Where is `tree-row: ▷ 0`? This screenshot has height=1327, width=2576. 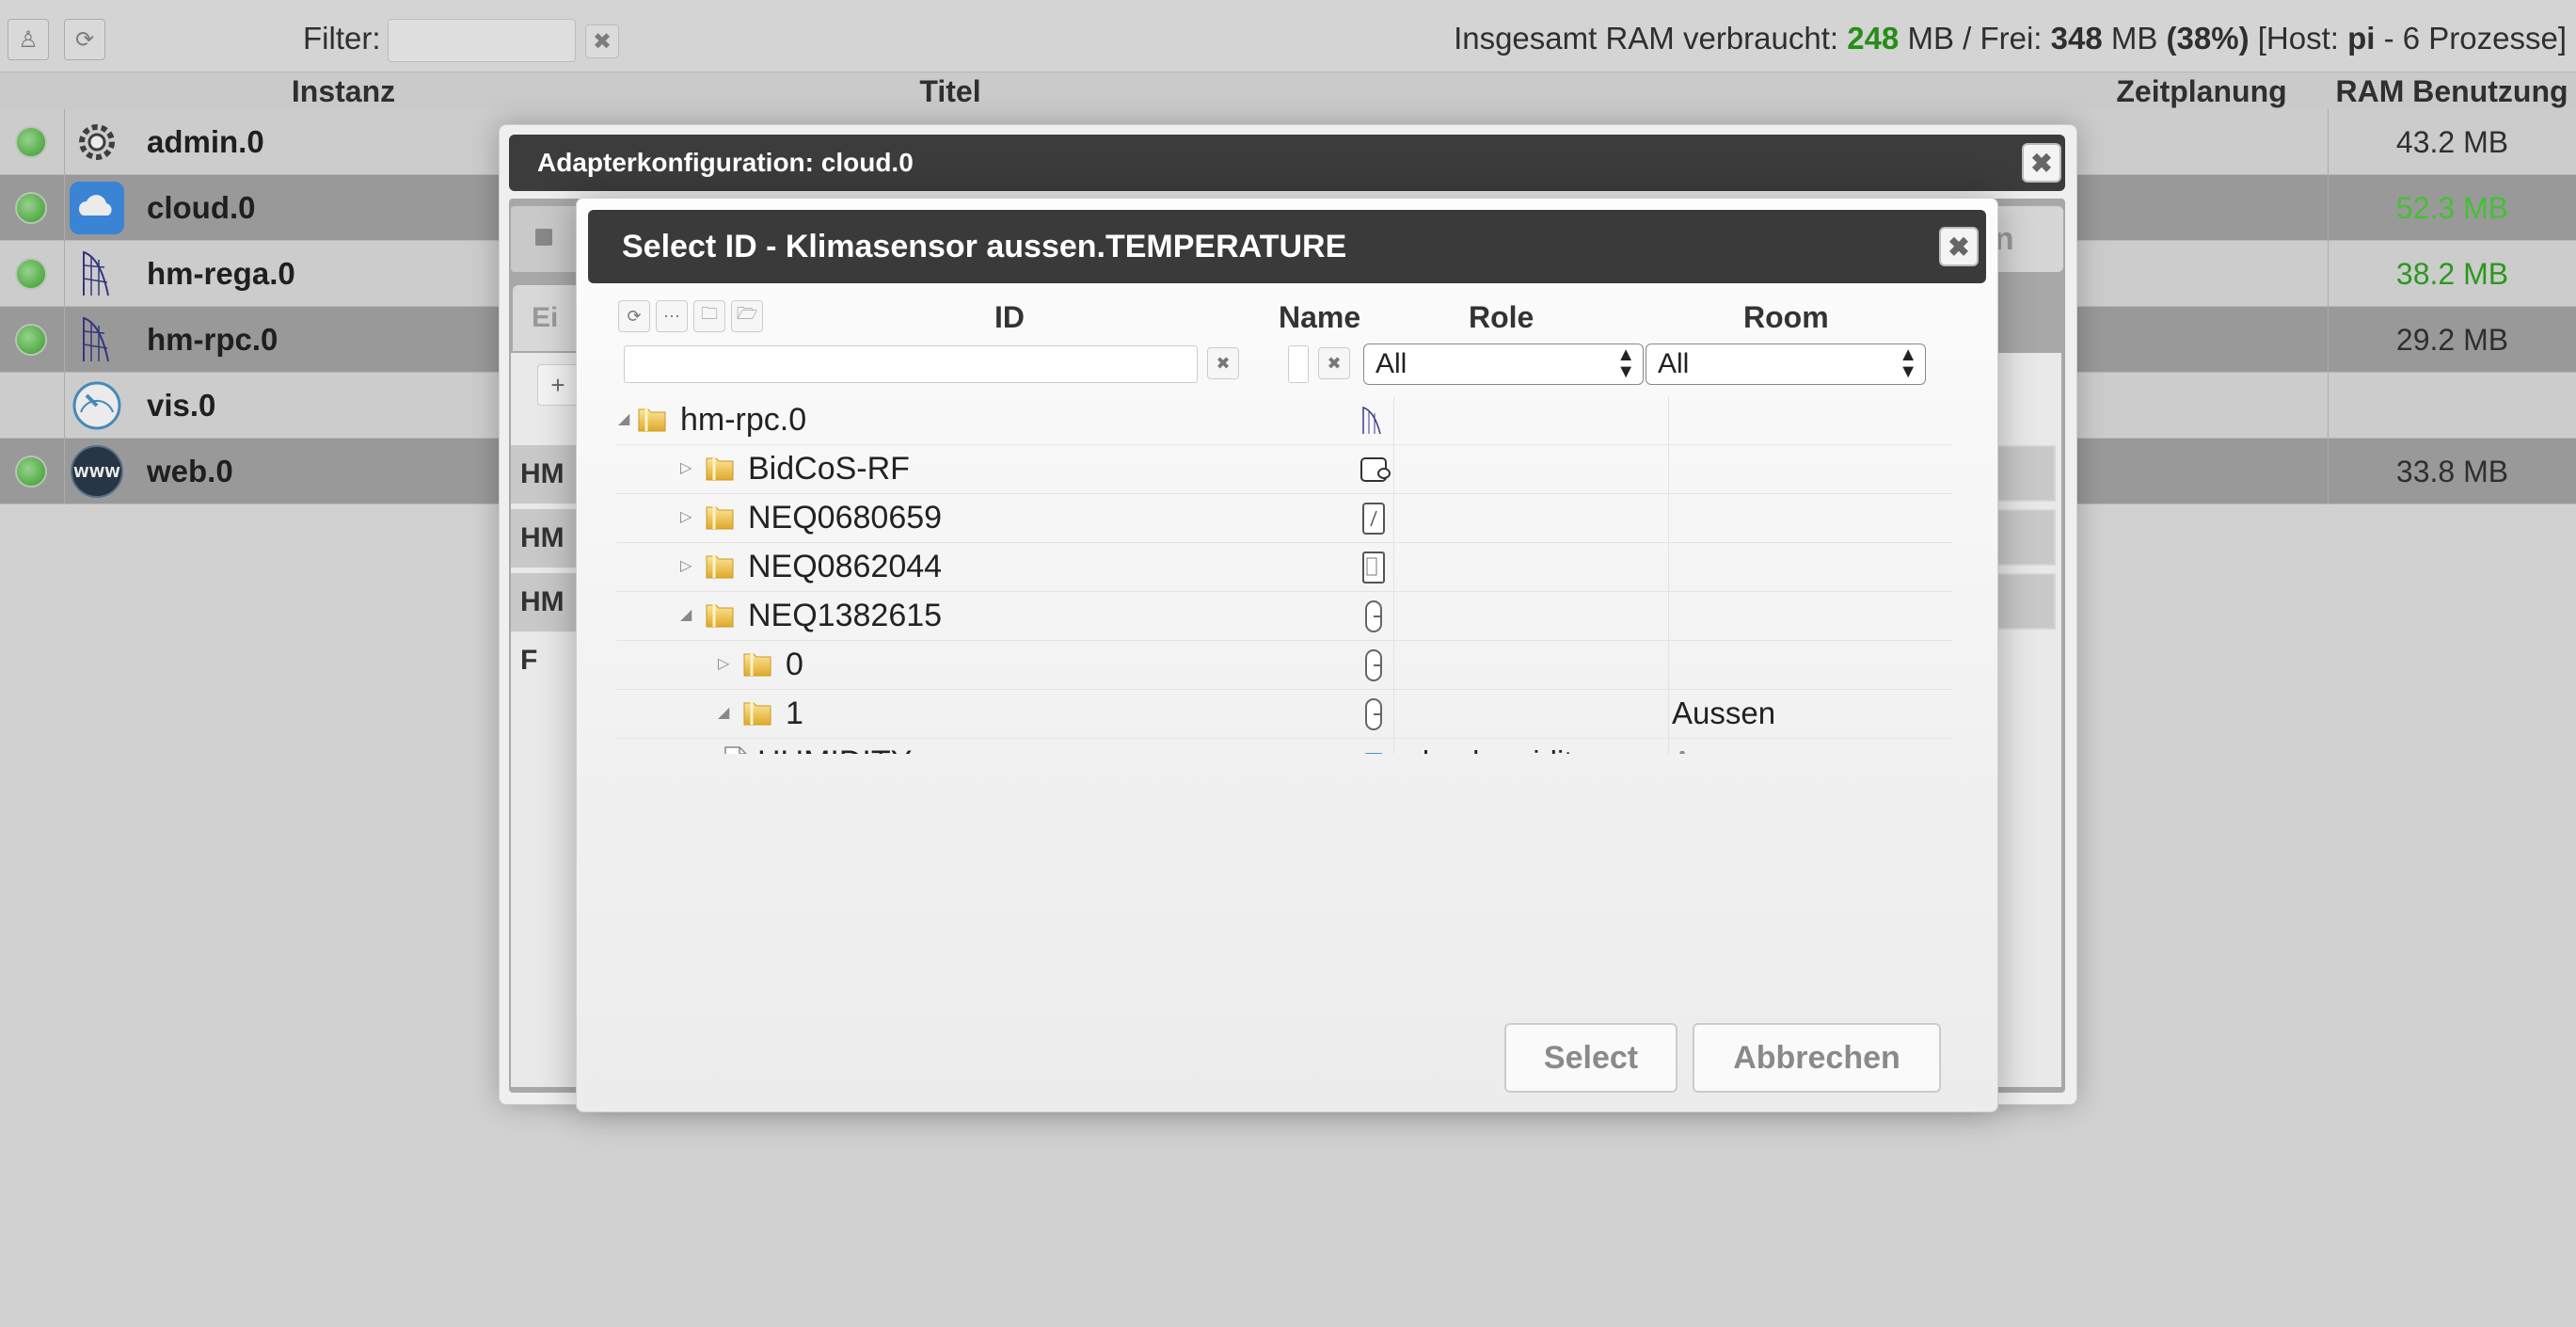 tree-row: ▷ 0 is located at coordinates (1284, 665).